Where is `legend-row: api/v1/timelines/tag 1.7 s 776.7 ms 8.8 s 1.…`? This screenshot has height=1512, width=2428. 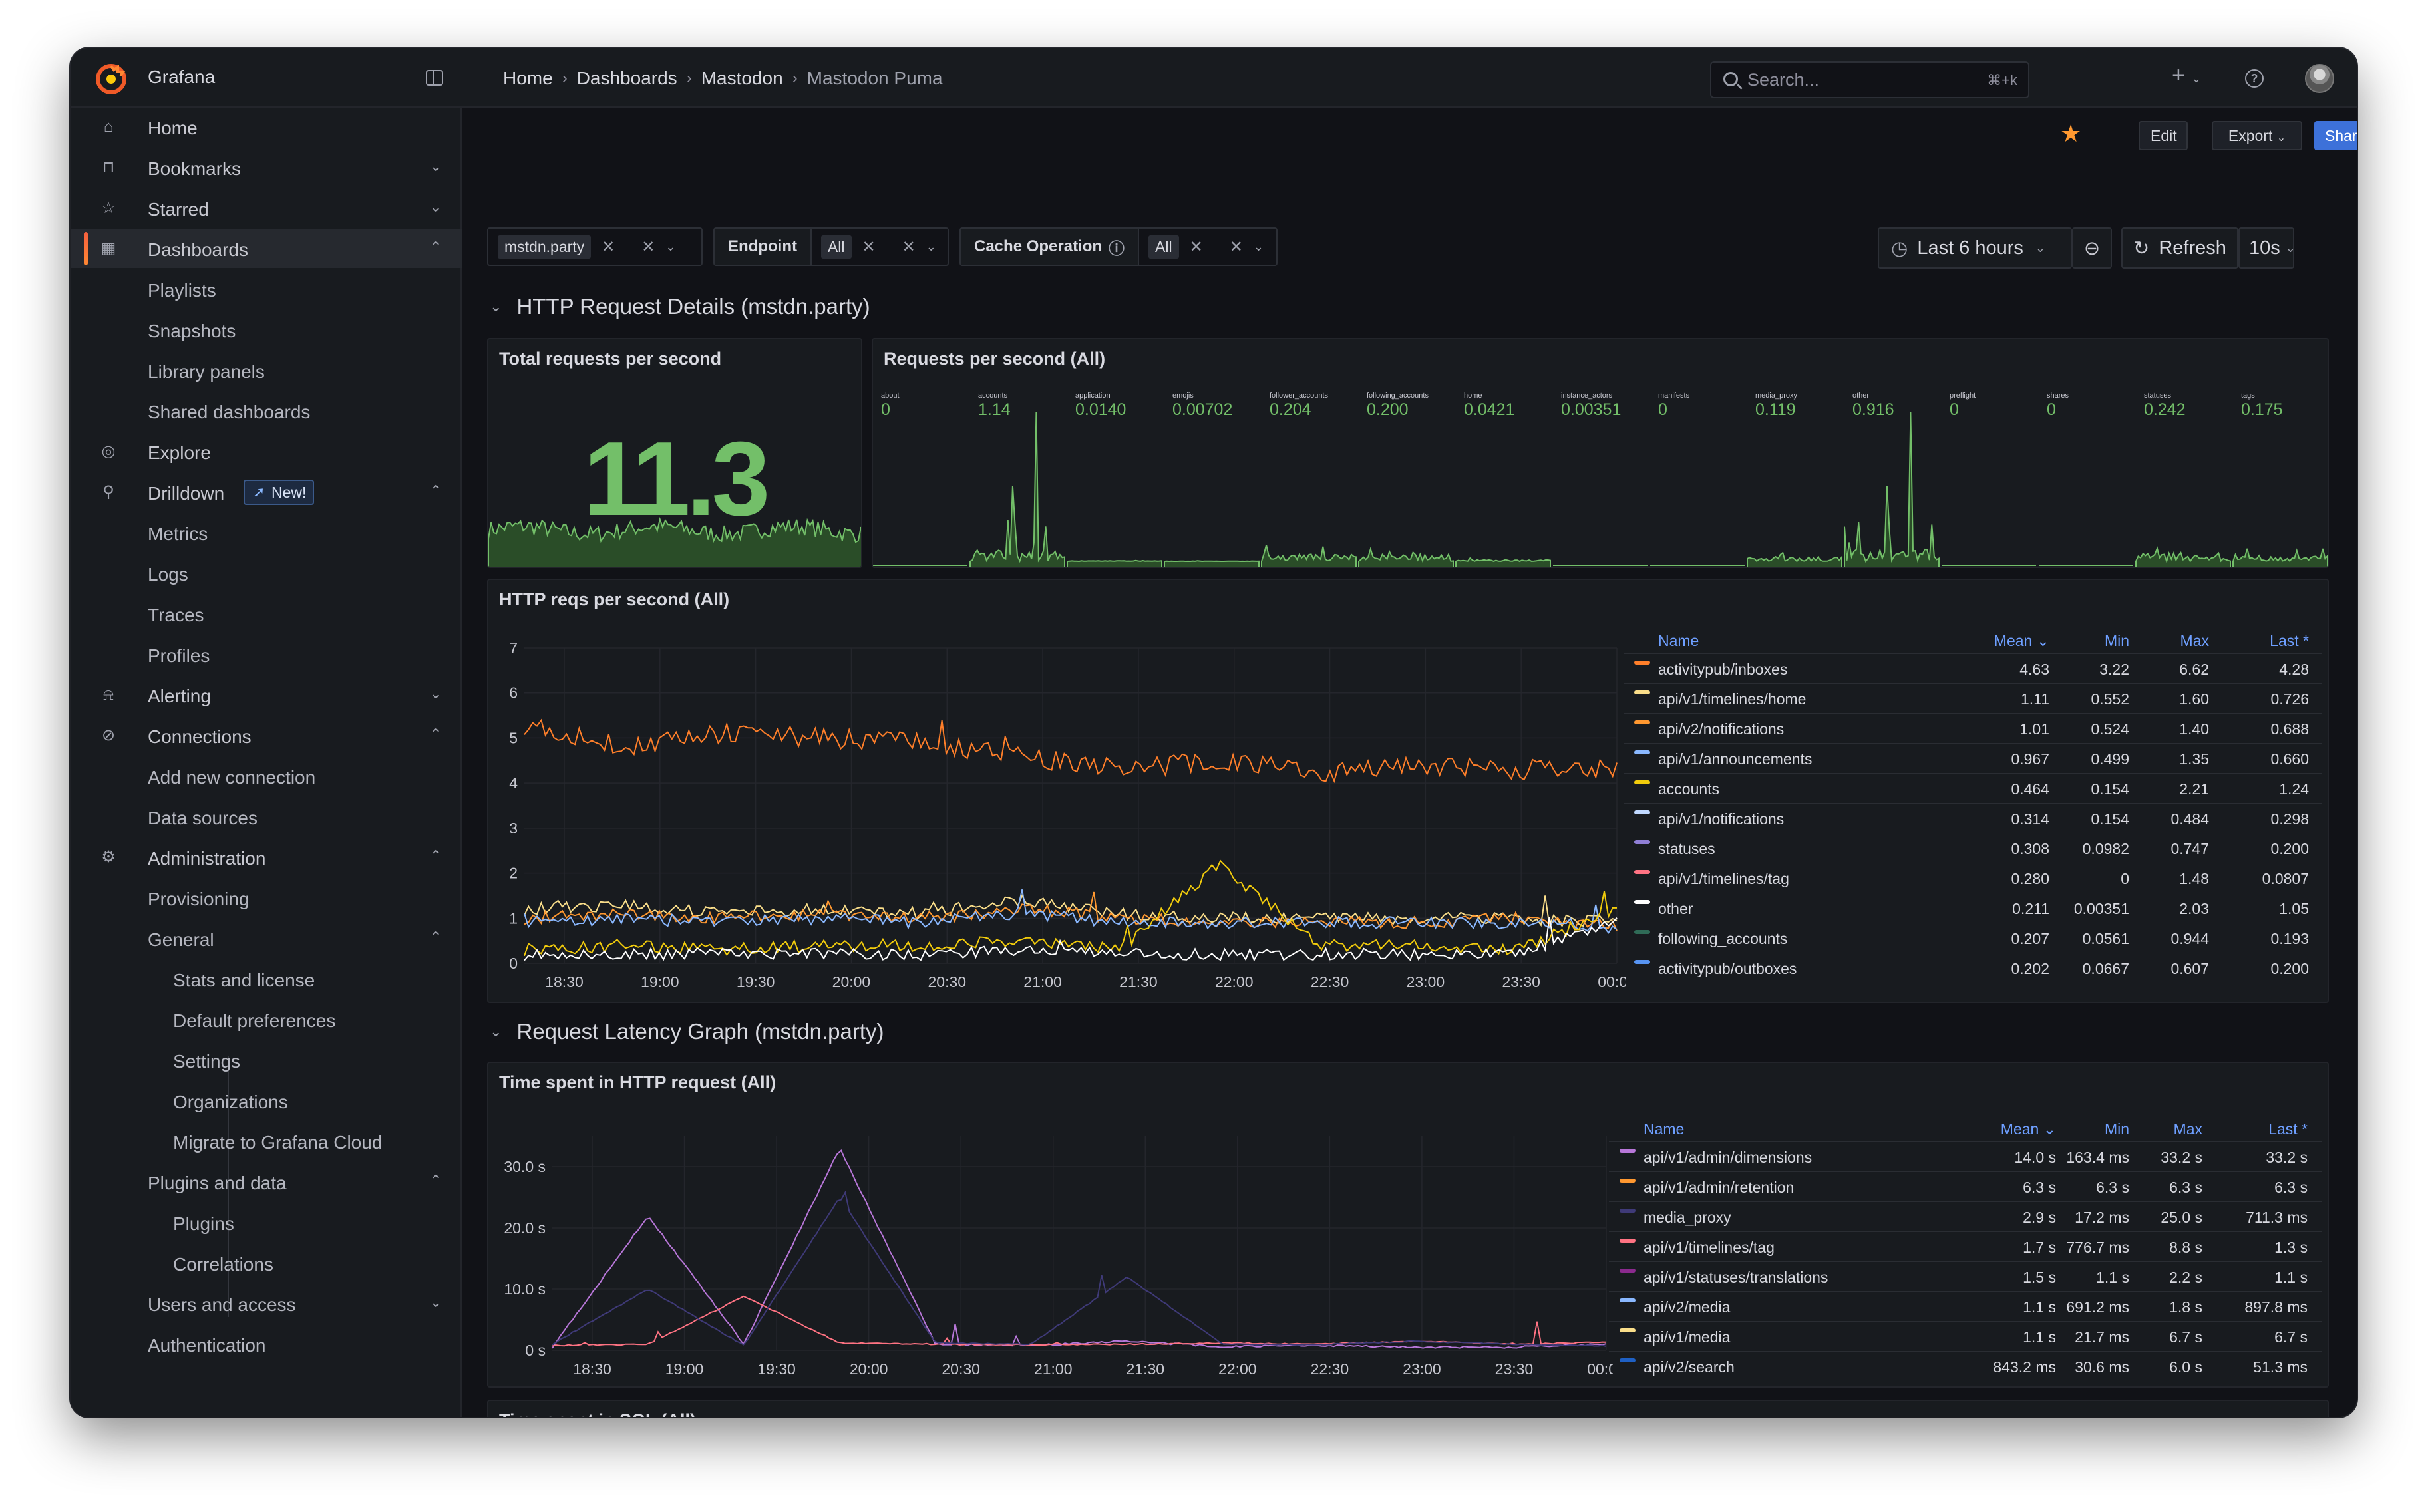 legend-row: api/v1/timelines/tag 1.7 s 776.7 ms 8.8 s 1.… is located at coordinates (1965, 1246).